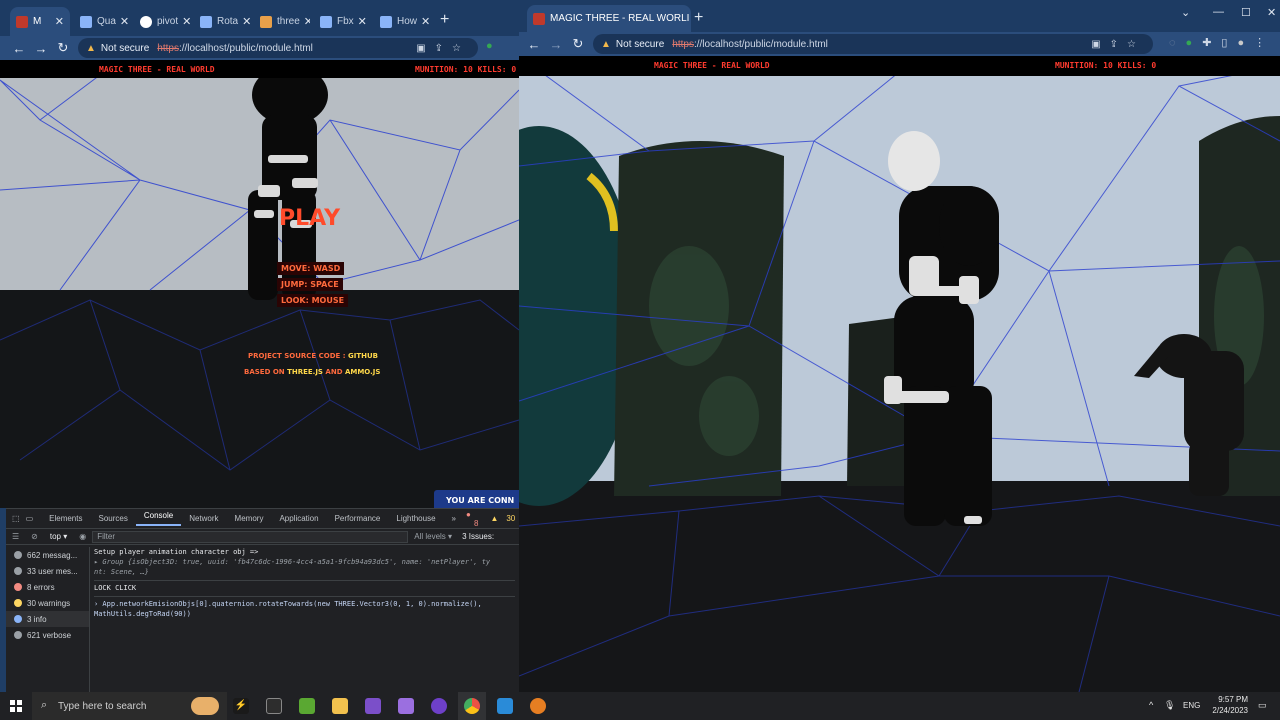 This screenshot has height=720, width=1280. What do you see at coordinates (47, 619) in the screenshot?
I see `console-sidebar-info: 3 info` at bounding box center [47, 619].